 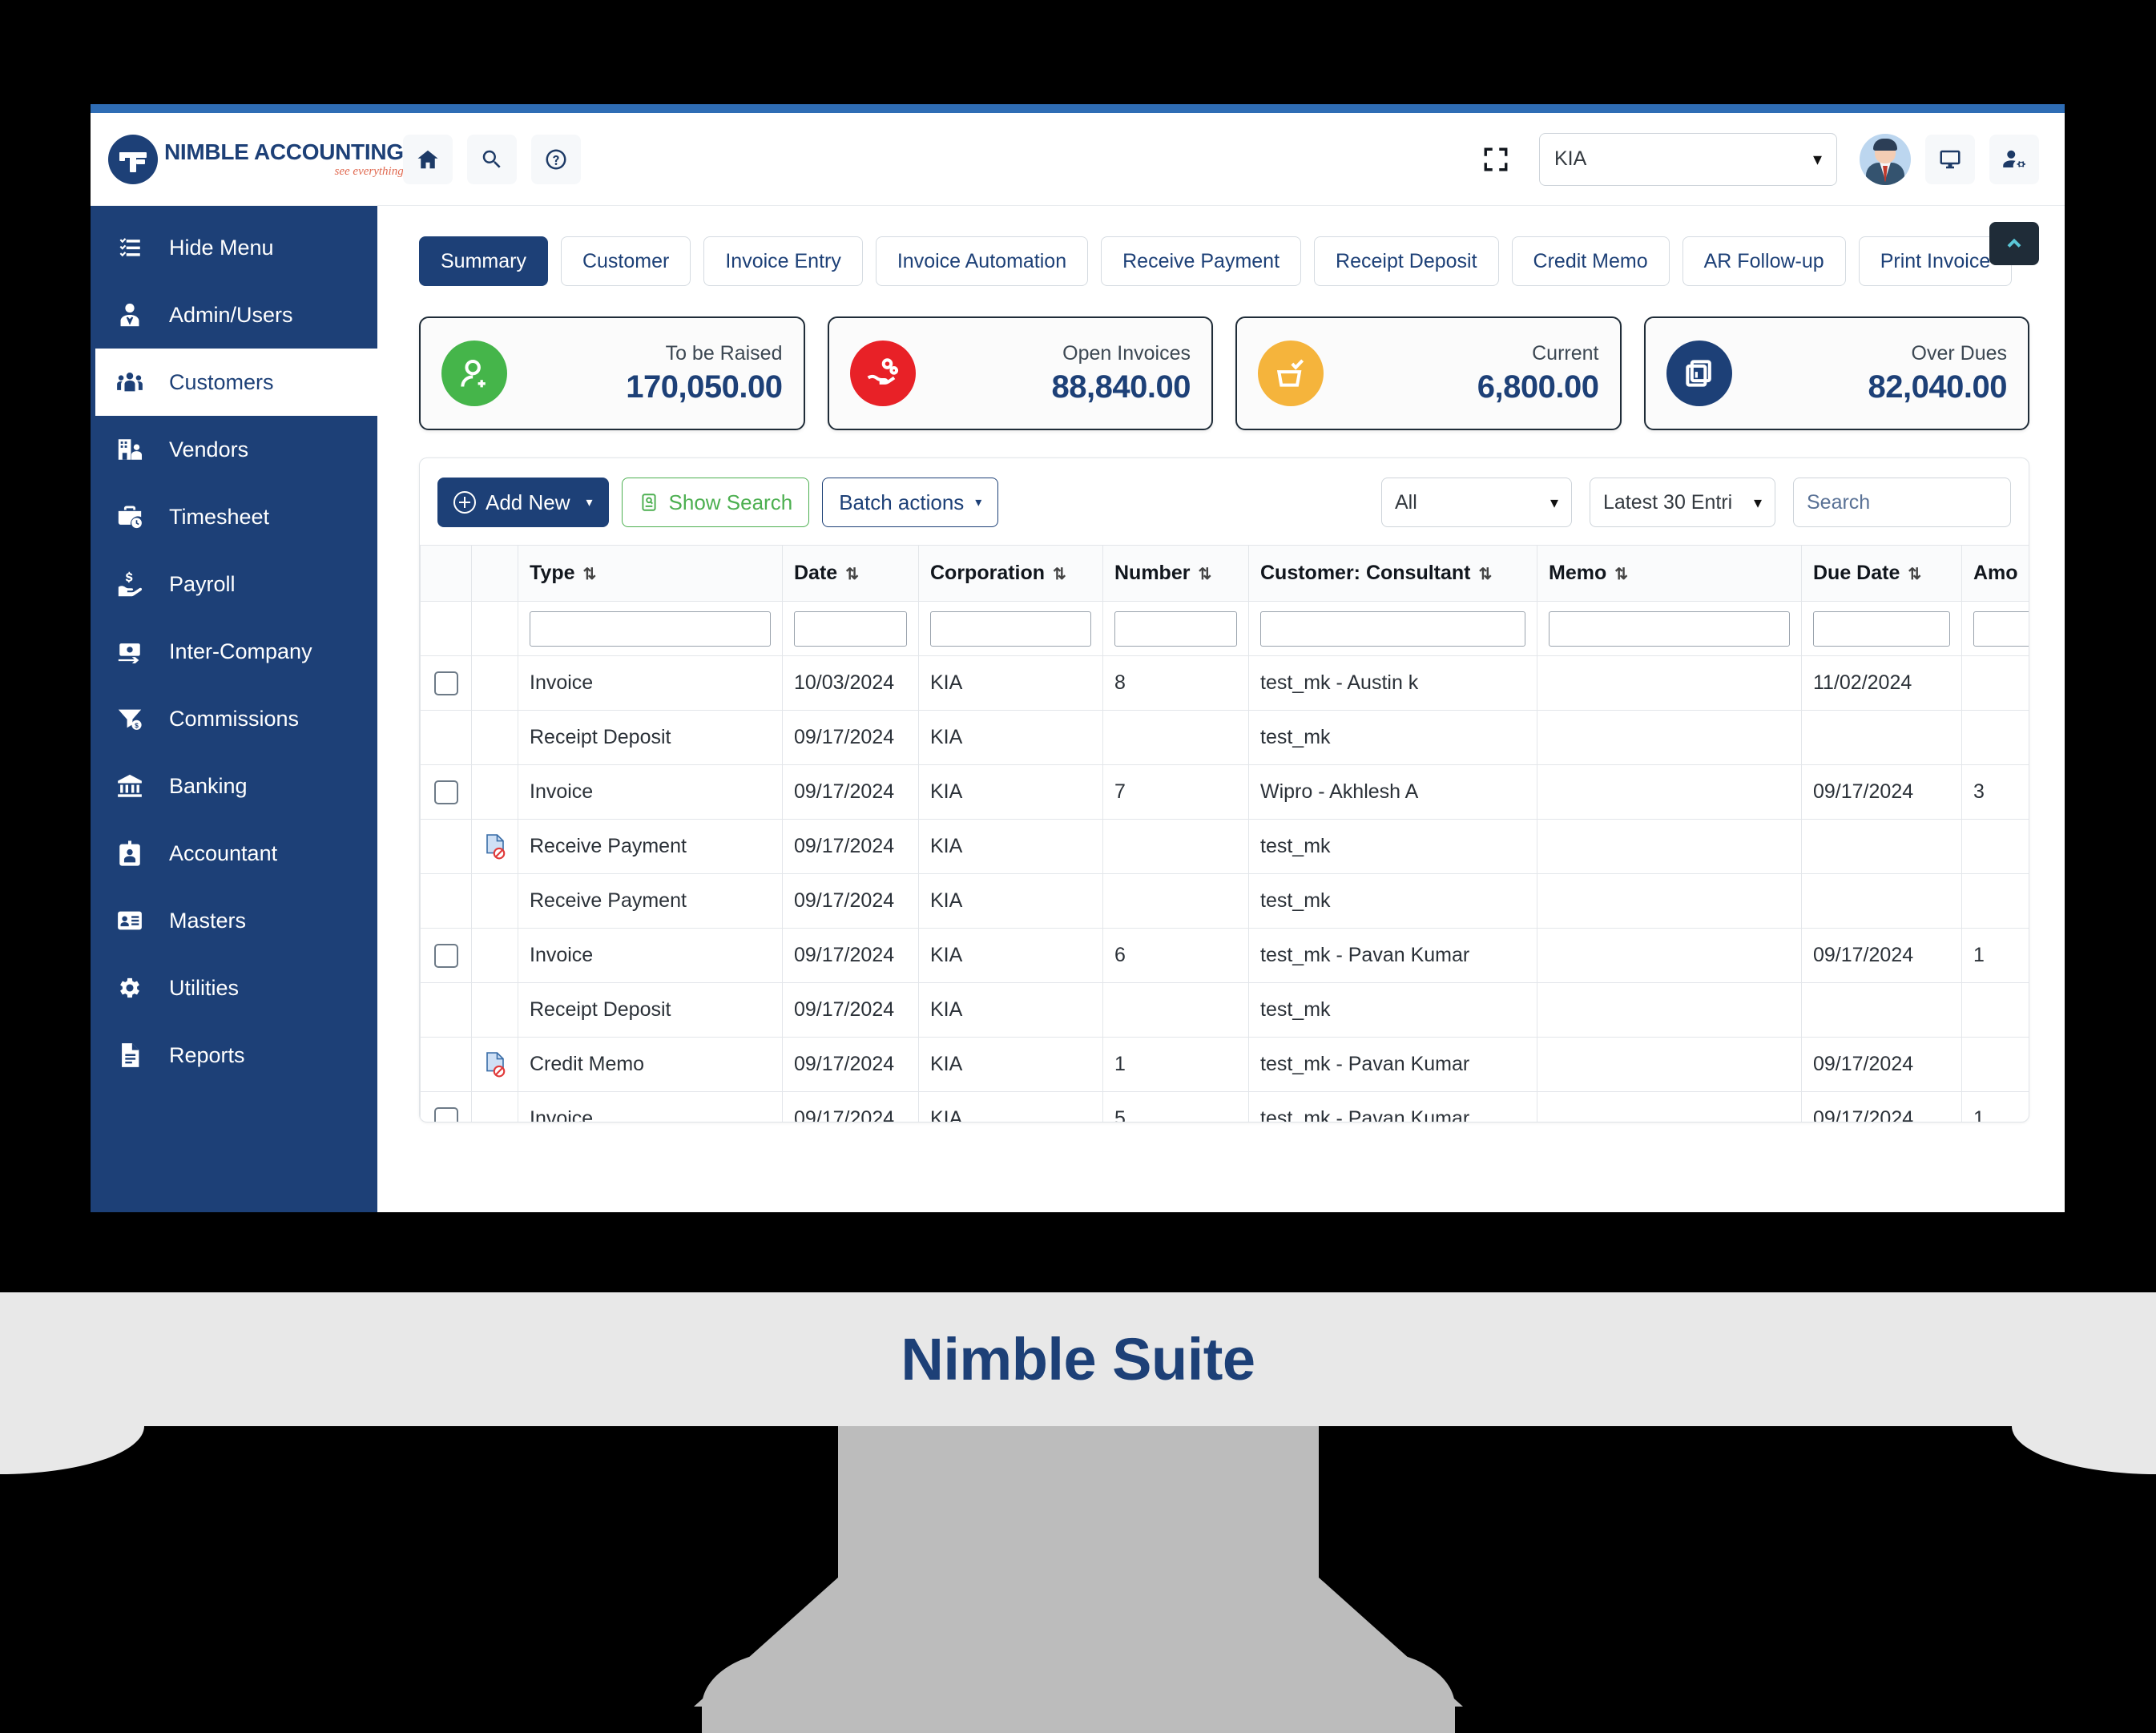 What do you see at coordinates (234, 920) in the screenshot?
I see `sidebar-item-masters: Masters` at bounding box center [234, 920].